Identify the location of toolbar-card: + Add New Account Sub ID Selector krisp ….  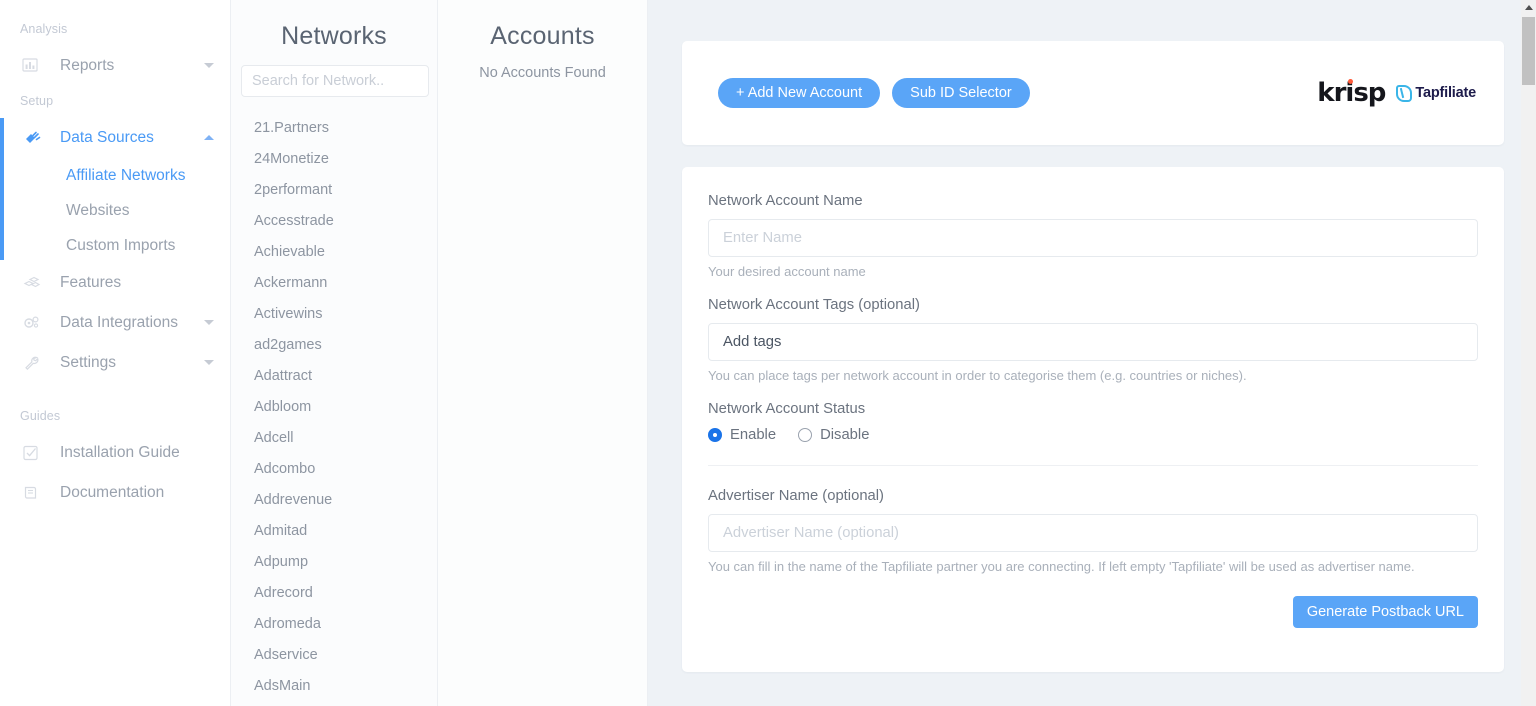
(1093, 93).